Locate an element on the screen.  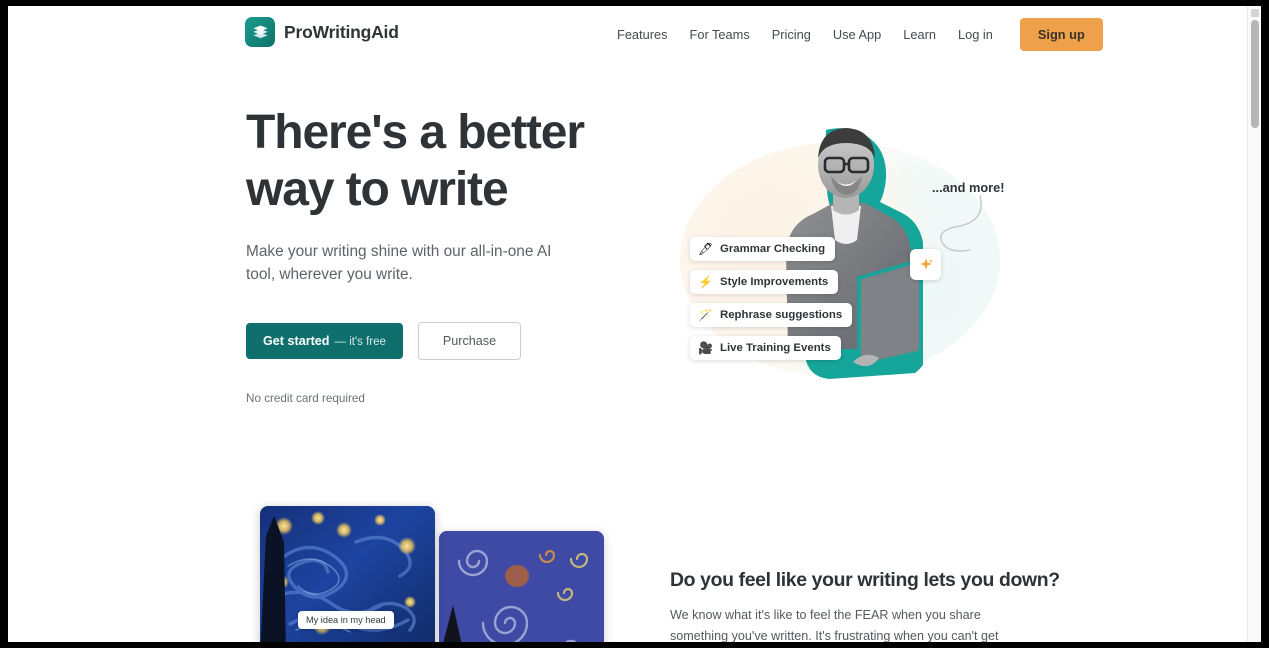
get-started-label: Get started is located at coordinates (296, 341).